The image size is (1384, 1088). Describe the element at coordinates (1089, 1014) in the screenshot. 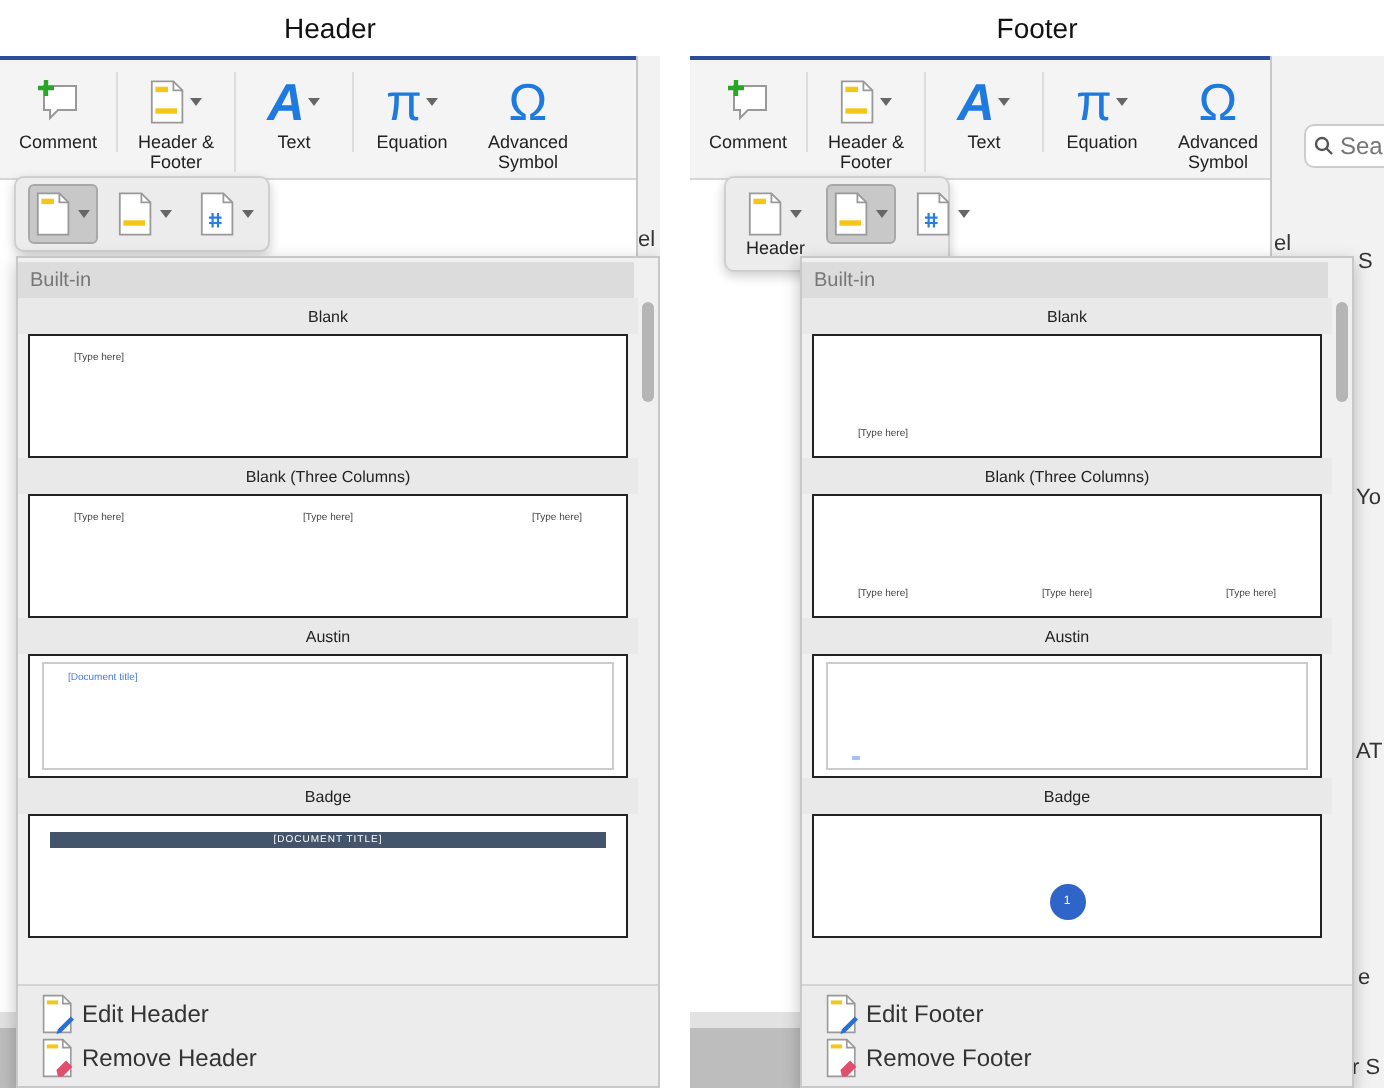

I see `menu-item: Edit Footer` at that location.